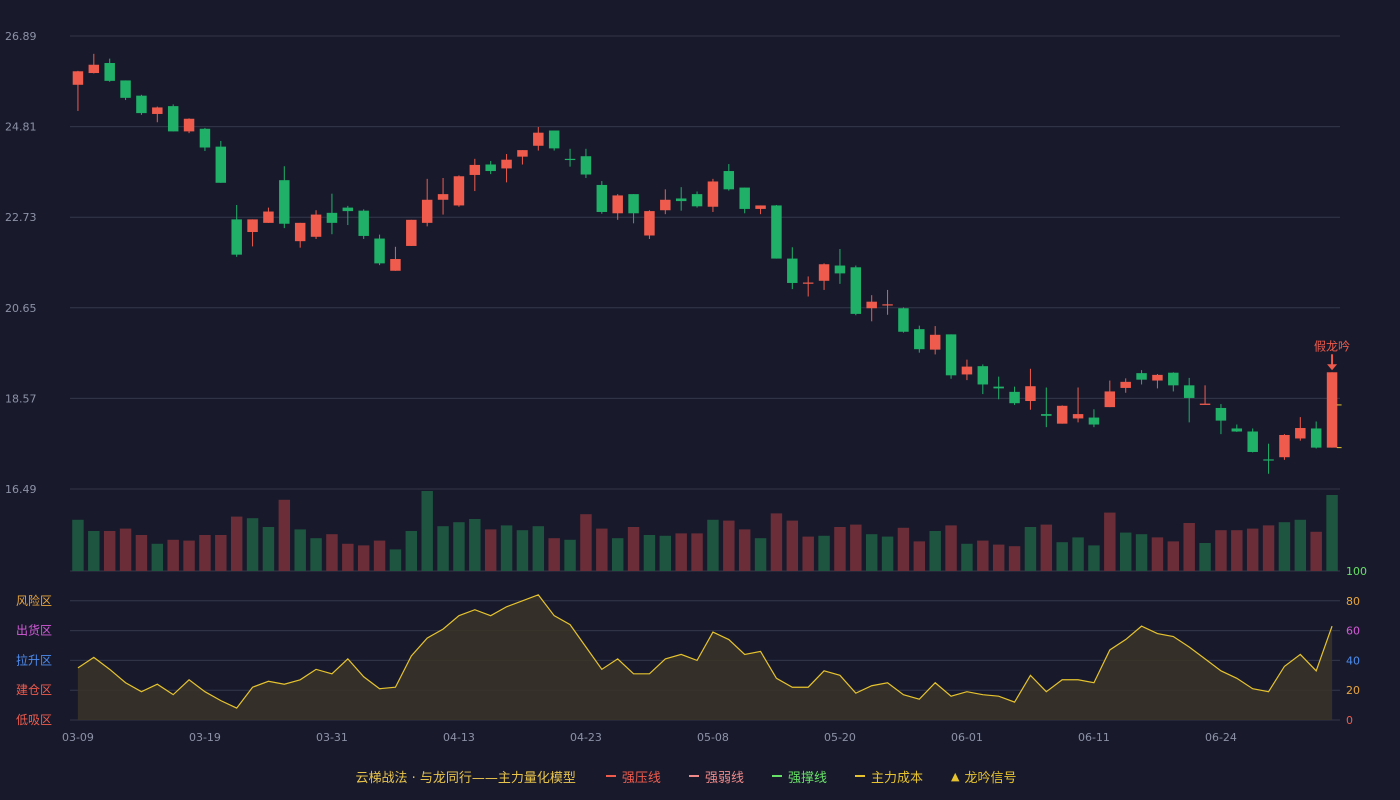  Describe the element at coordinates (896, 778) in the screenshot. I see `legend-label-main-cost: 主力成本` at that location.